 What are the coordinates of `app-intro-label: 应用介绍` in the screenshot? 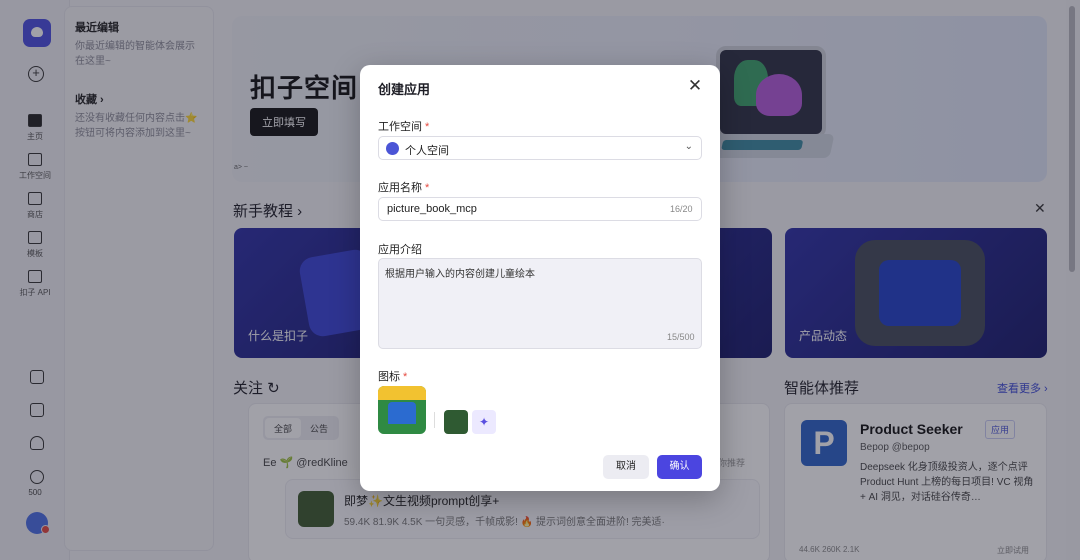 It's located at (400, 250).